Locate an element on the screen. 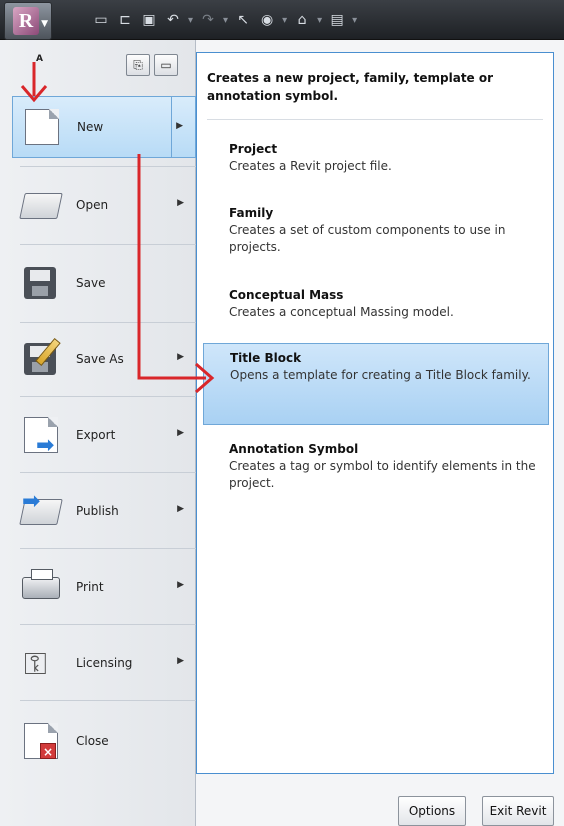 This screenshot has height=826, width=564. save-icon: ▣ is located at coordinates (149, 20).